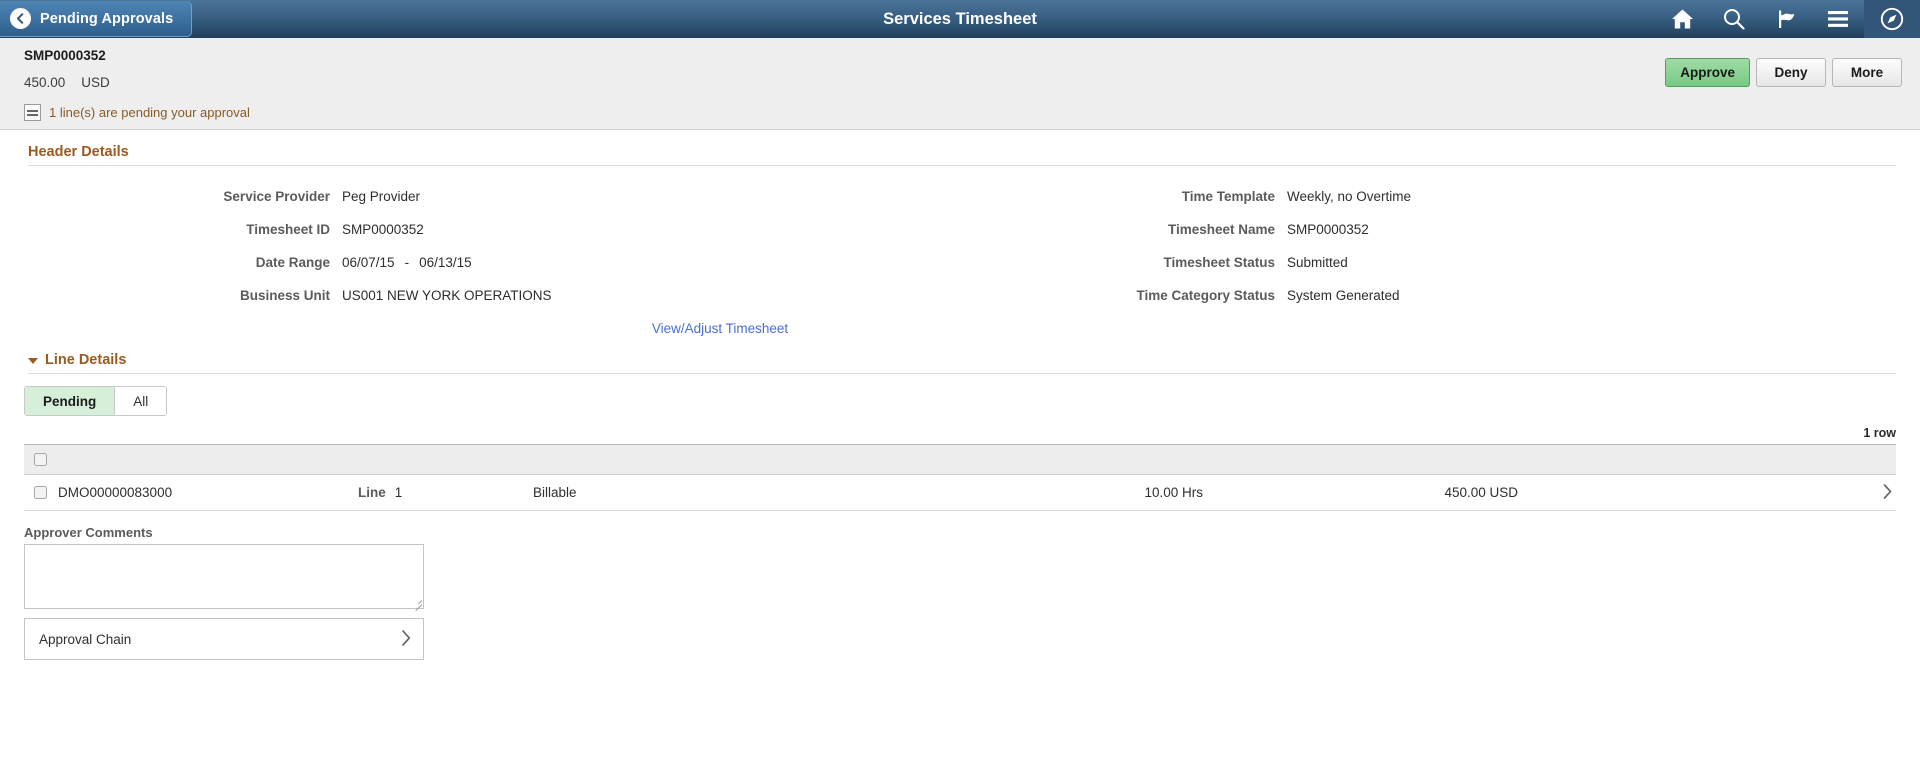 The width and height of the screenshot is (1920, 770). I want to click on field-value-time-category-status: System Generated, so click(1343, 295).